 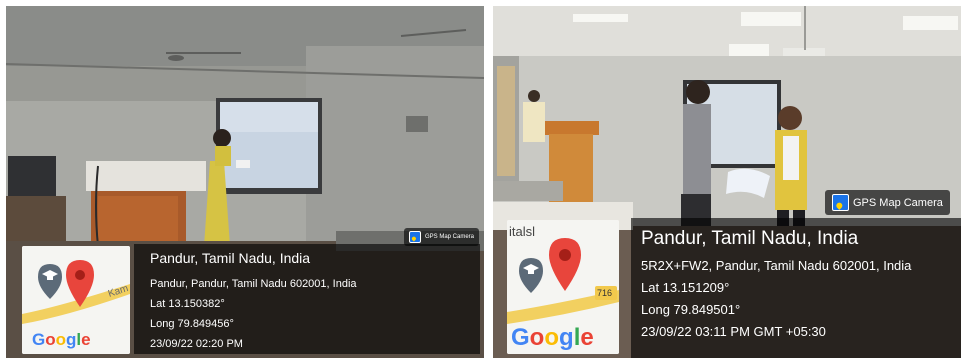 What do you see at coordinates (522, 231) in the screenshot?
I see `map-place-label: italsl` at bounding box center [522, 231].